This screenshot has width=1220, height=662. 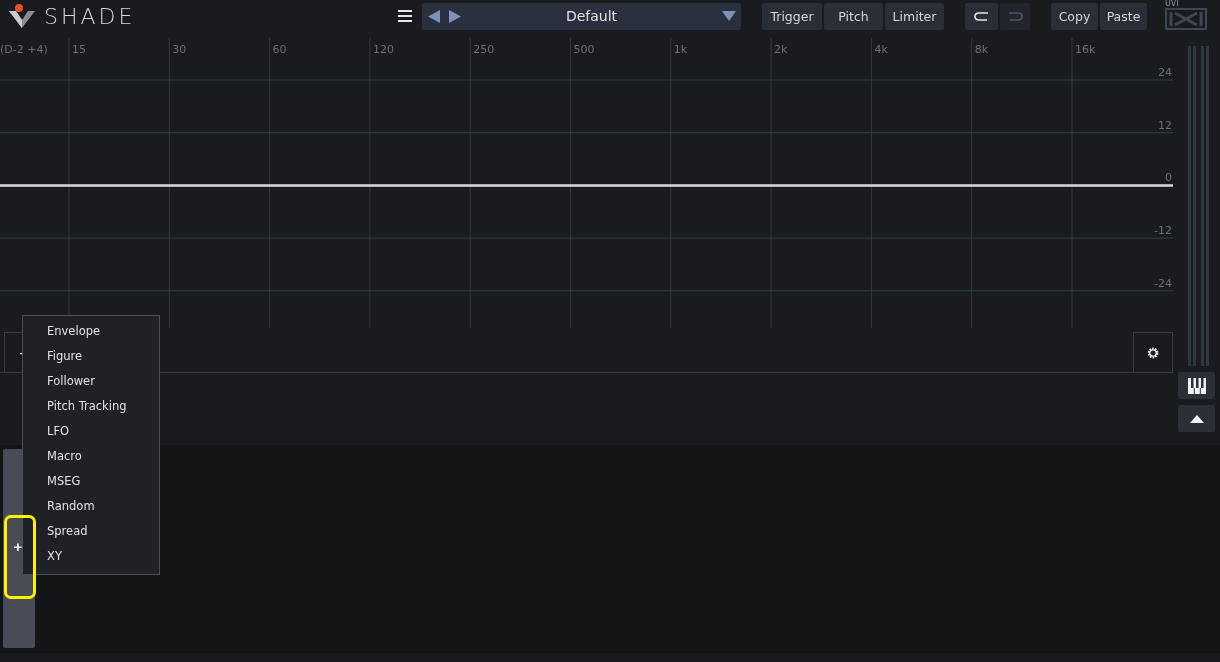 What do you see at coordinates (79, 49) in the screenshot?
I see `frequency-label: 15` at bounding box center [79, 49].